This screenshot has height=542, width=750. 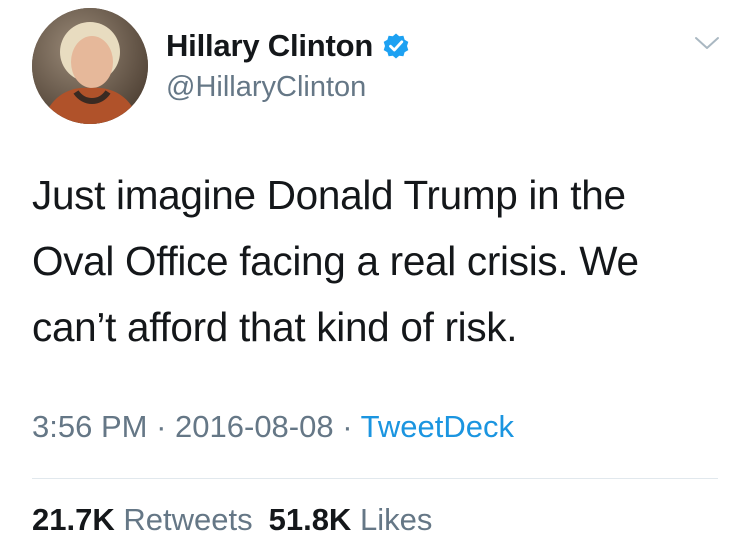 What do you see at coordinates (437, 426) in the screenshot?
I see `tweet-source-link: TweetDeck` at bounding box center [437, 426].